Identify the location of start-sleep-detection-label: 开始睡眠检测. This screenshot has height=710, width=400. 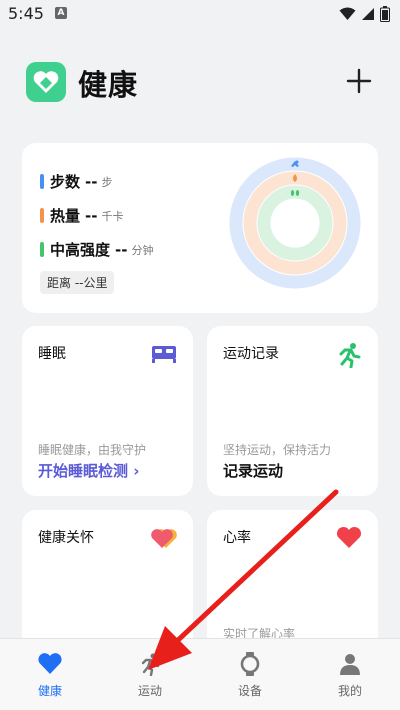
(83, 471).